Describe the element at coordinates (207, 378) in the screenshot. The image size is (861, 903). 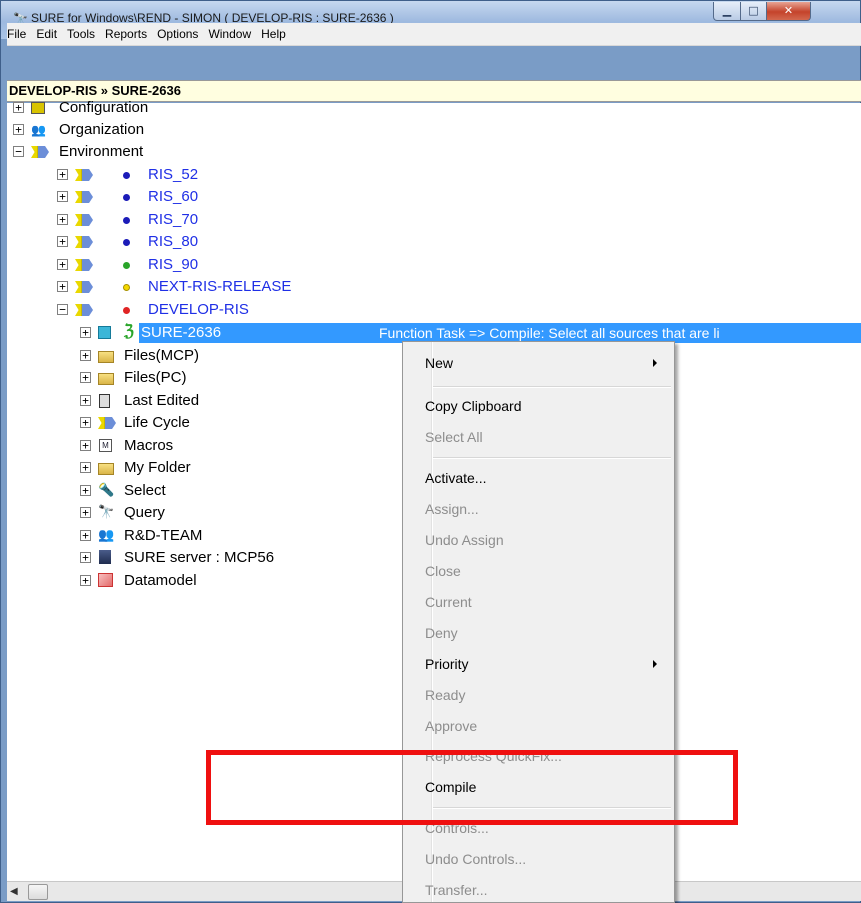
I see `tree-item-child: + Files(PC)` at that location.